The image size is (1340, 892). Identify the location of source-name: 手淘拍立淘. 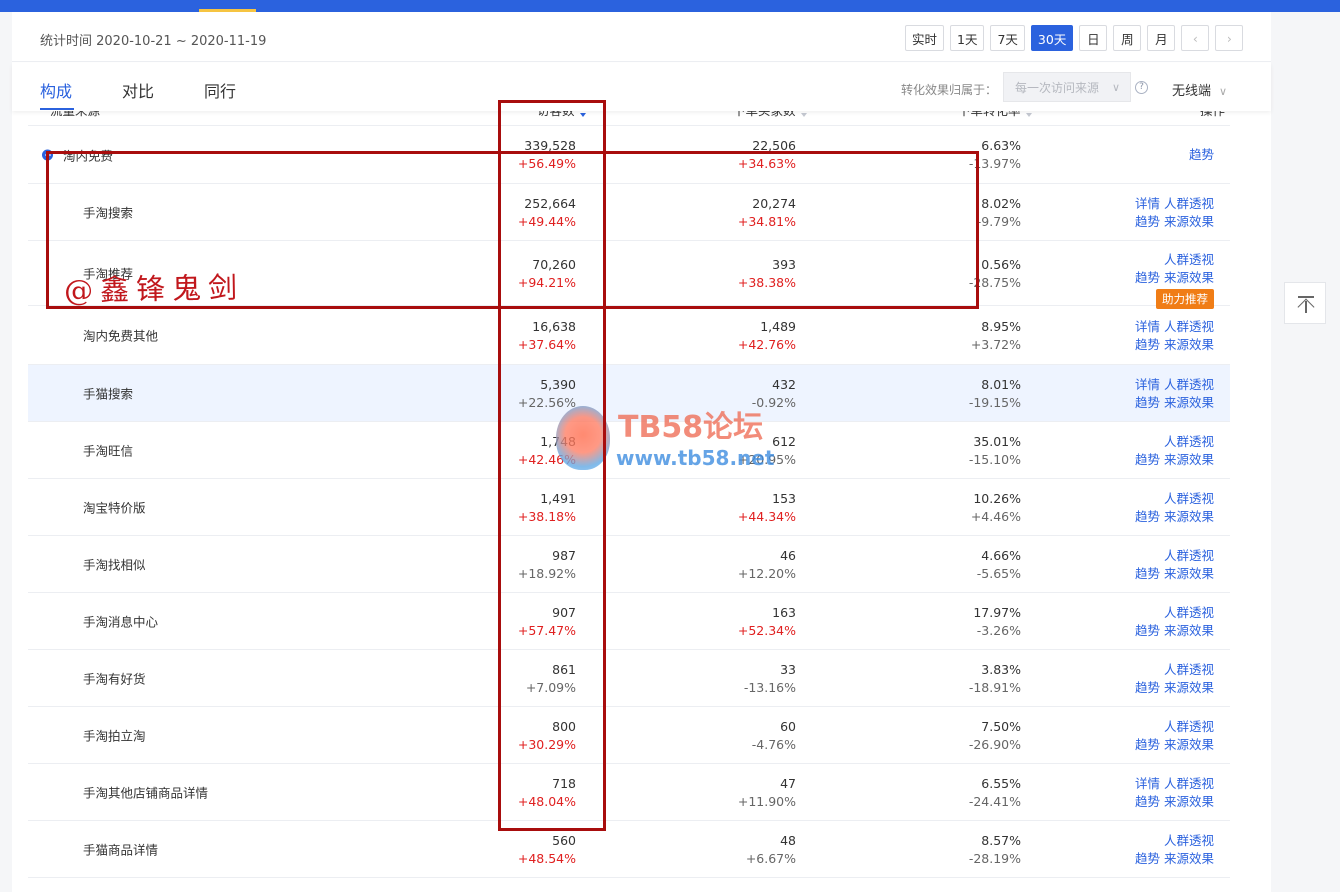
(114, 736).